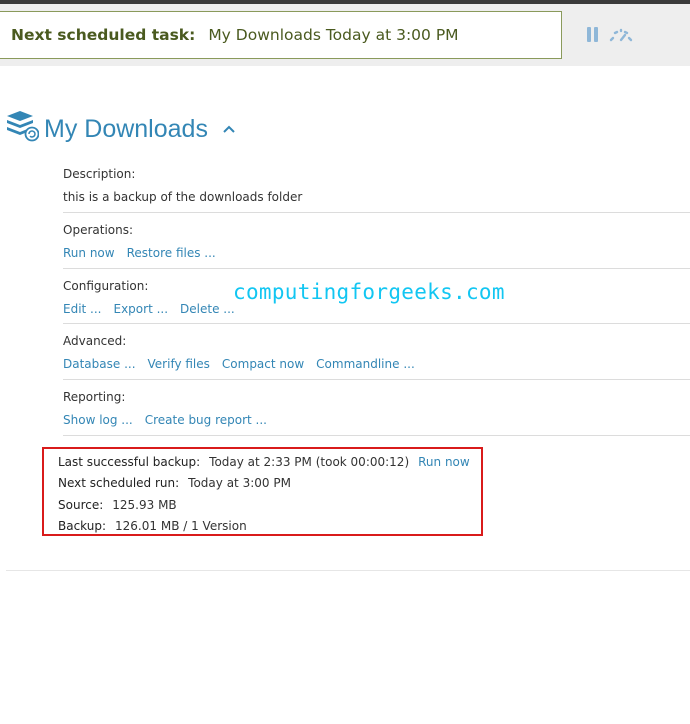  I want to click on next-task-label: Next scheduled task:, so click(103, 35).